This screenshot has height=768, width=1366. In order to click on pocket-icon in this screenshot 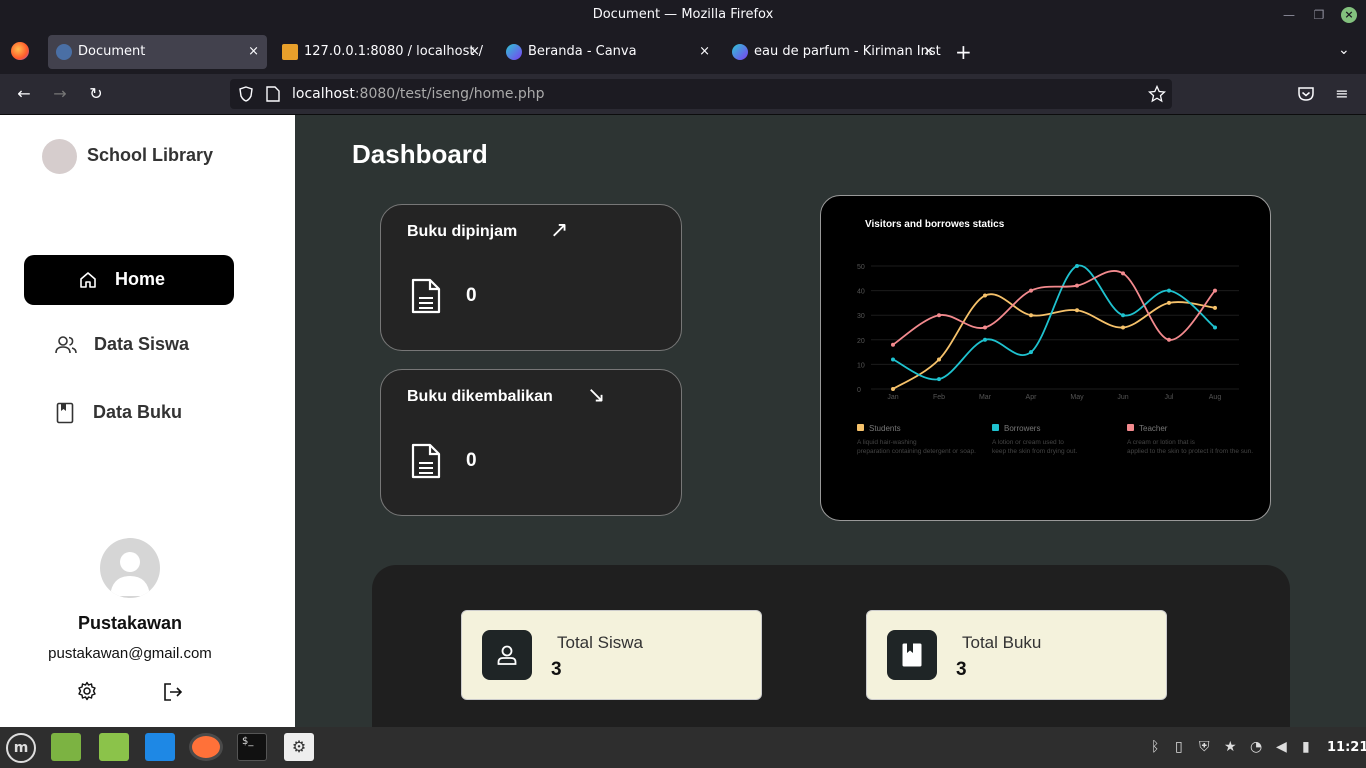, I will do `click(1306, 94)`.